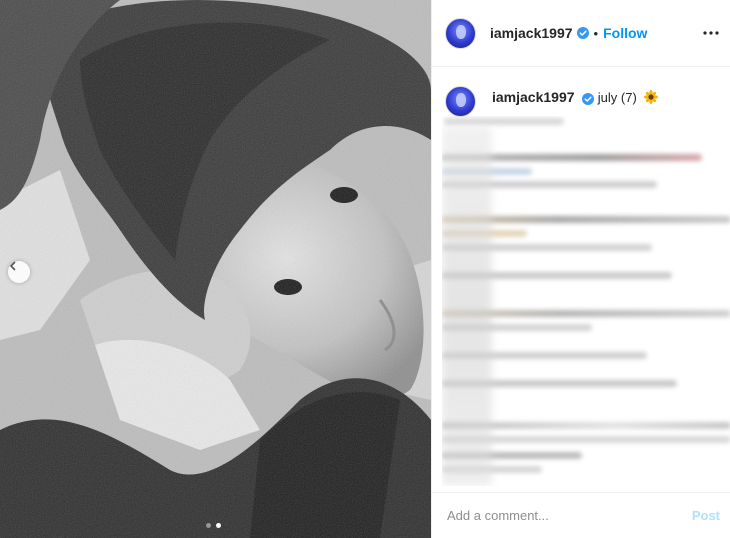 The width and height of the screenshot is (730, 538). What do you see at coordinates (651, 97) in the screenshot?
I see `sunflower-emoji-icon` at bounding box center [651, 97].